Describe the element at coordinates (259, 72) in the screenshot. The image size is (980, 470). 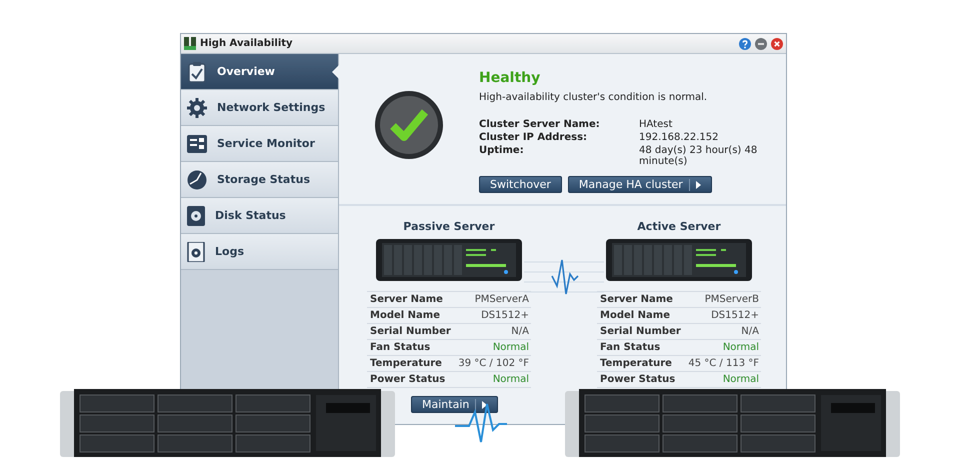
I see `sidebar-item: Overview` at that location.